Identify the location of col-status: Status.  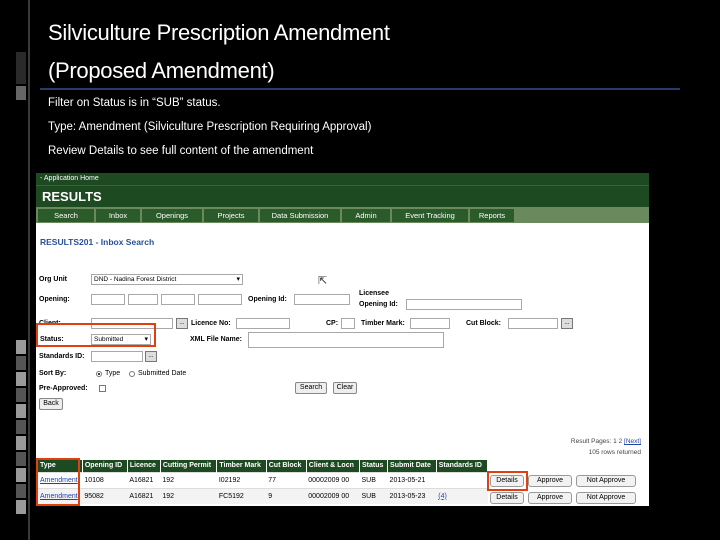
(374, 466).